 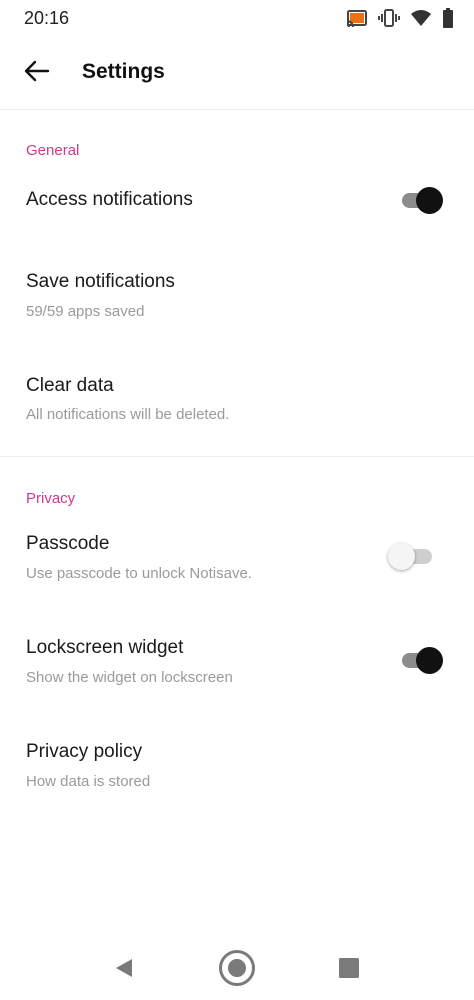 I want to click on setting-title: Passcode, so click(x=68, y=543).